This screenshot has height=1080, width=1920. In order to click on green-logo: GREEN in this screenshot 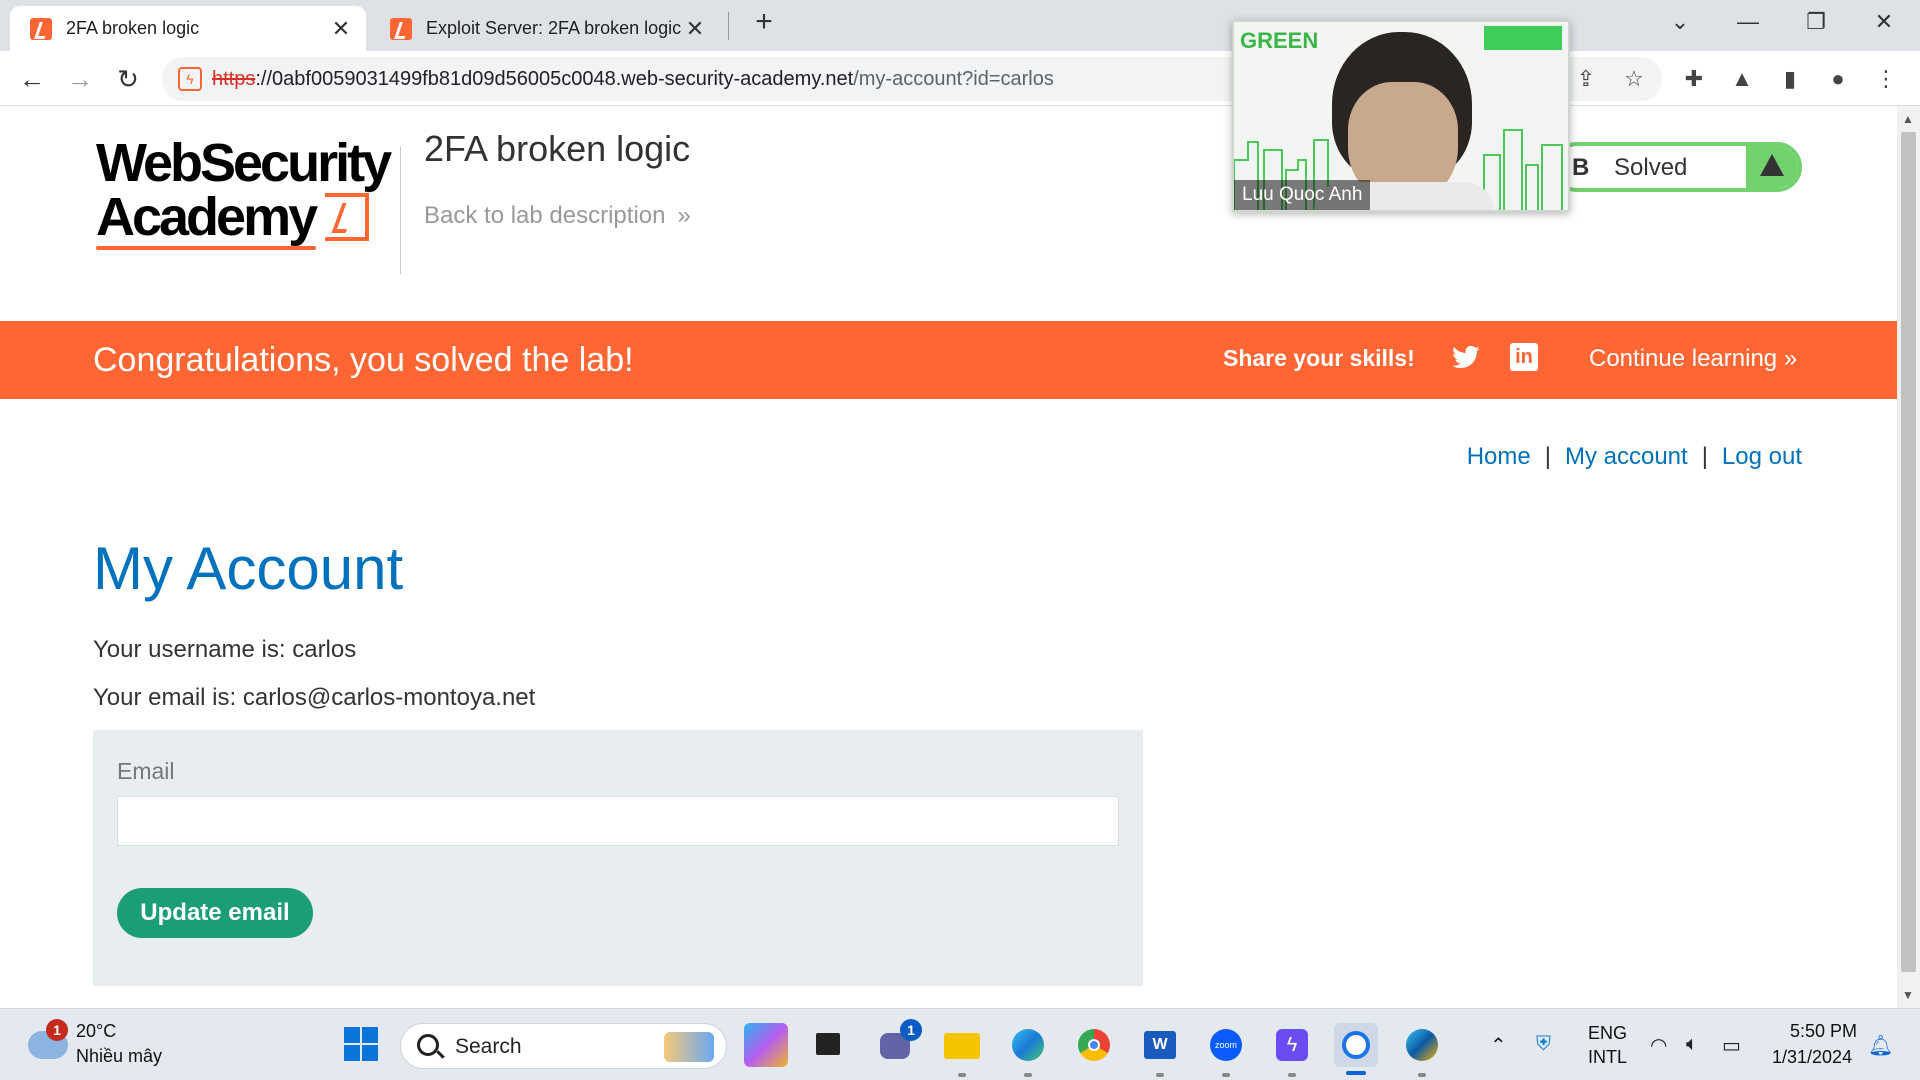, I will do `click(1279, 40)`.